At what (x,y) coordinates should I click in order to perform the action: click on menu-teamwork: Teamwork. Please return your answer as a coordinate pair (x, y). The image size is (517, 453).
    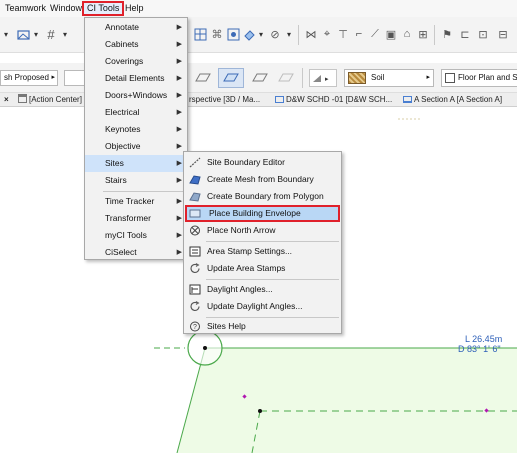
    Looking at the image, I should click on (25, 8).